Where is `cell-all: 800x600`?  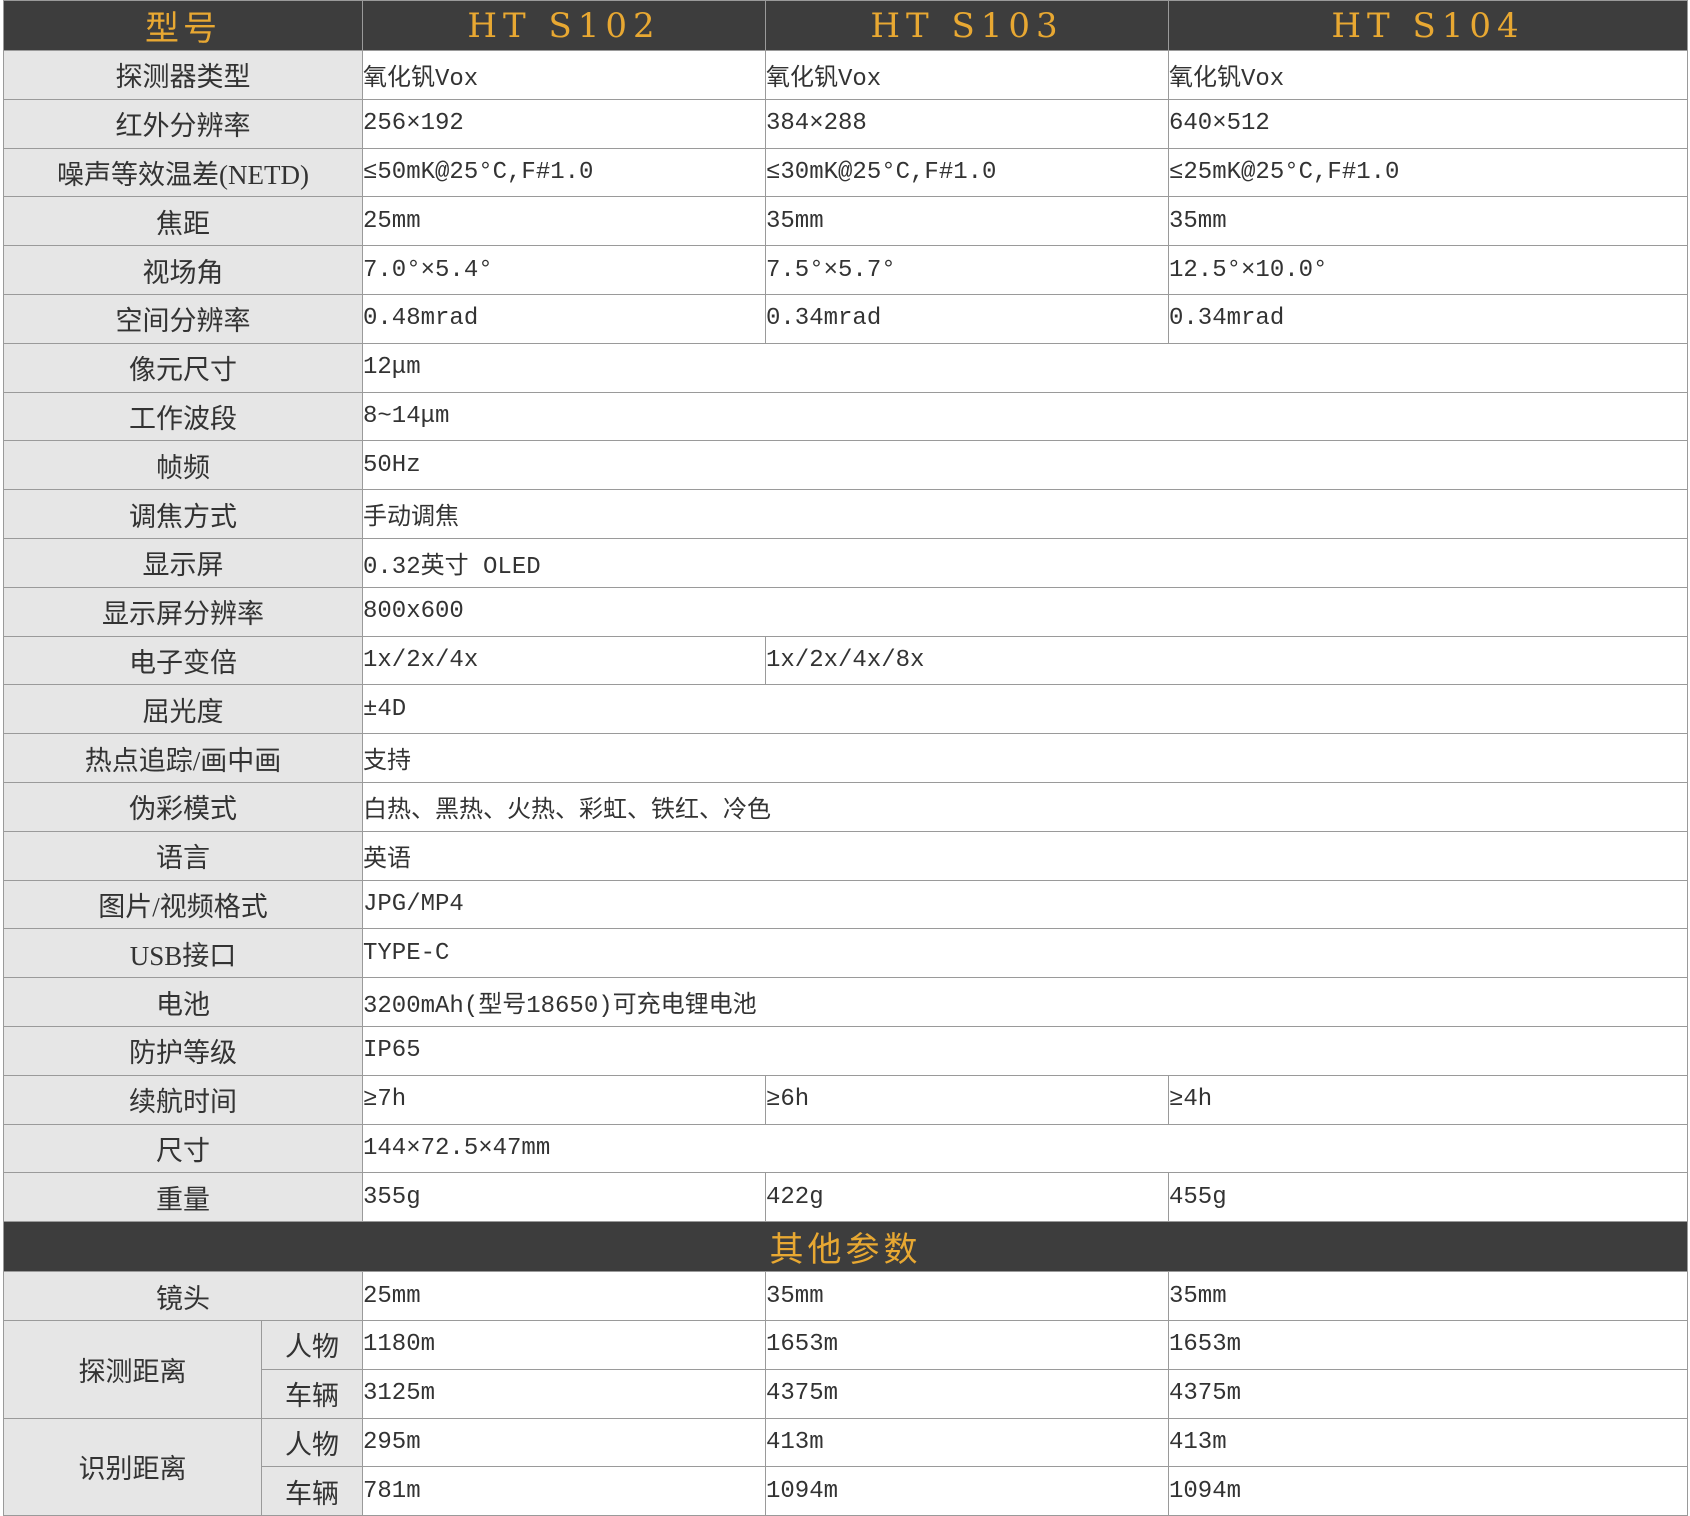 cell-all: 800x600 is located at coordinates (1025, 611).